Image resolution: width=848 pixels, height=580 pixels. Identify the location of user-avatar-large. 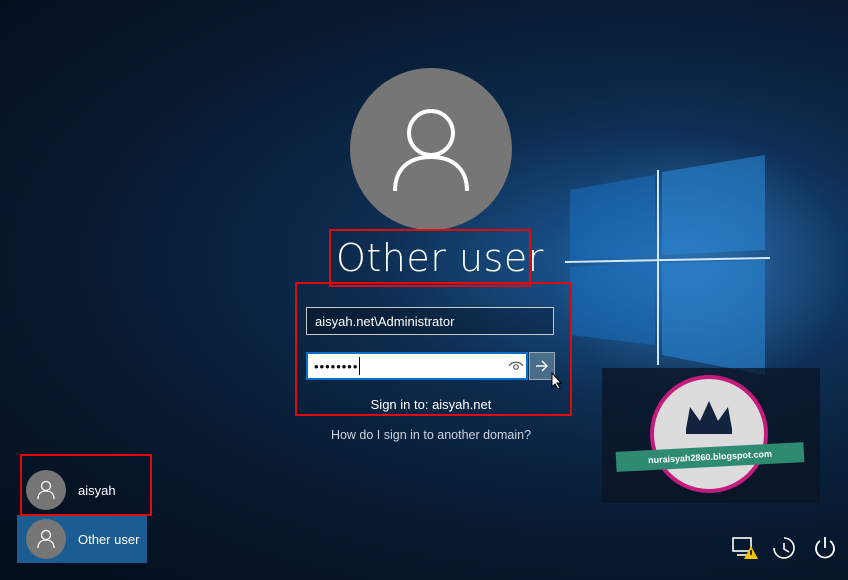
(431, 149).